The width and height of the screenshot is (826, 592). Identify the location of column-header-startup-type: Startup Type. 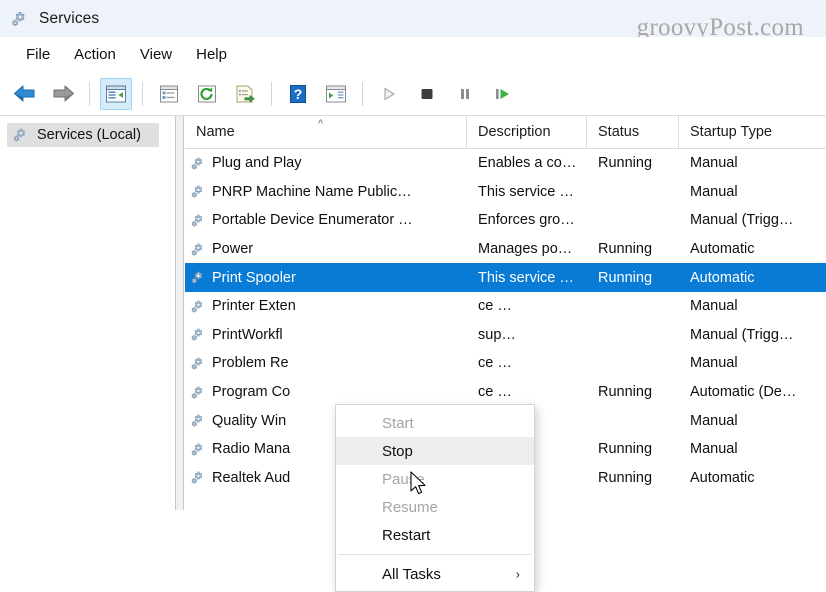
(752, 132).